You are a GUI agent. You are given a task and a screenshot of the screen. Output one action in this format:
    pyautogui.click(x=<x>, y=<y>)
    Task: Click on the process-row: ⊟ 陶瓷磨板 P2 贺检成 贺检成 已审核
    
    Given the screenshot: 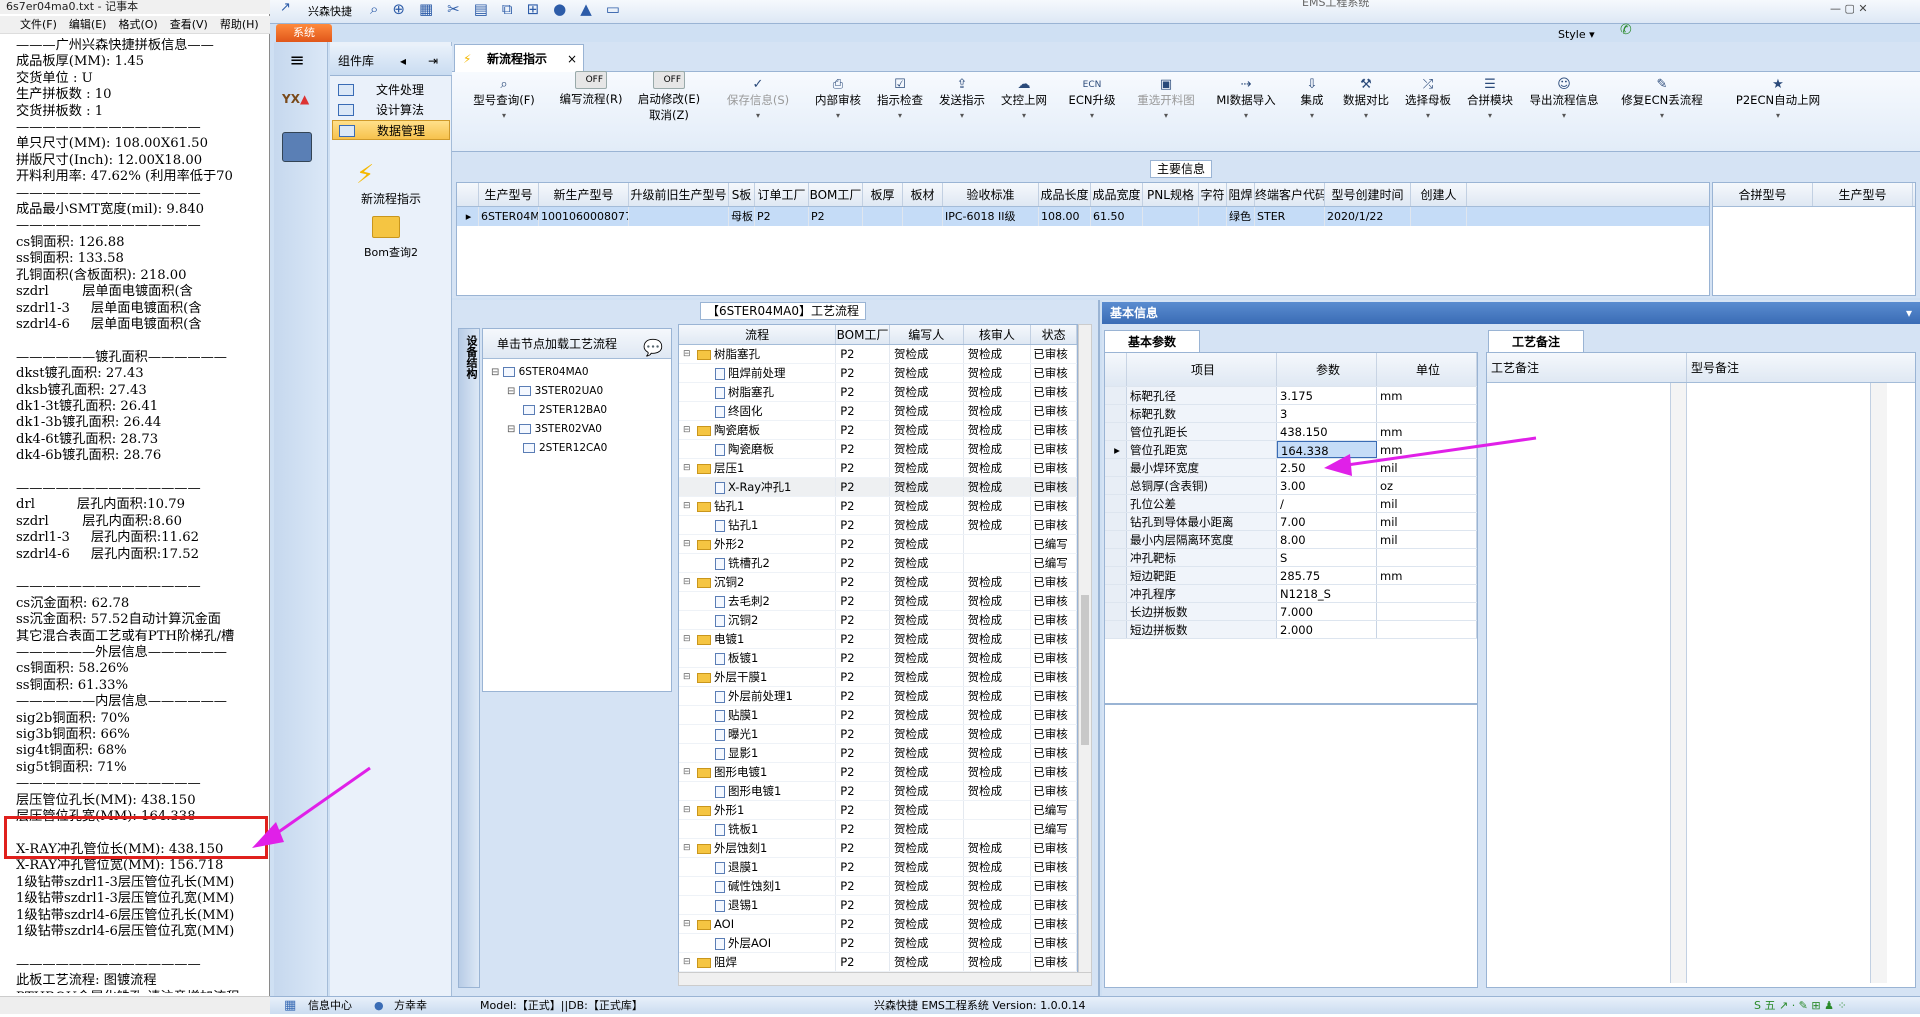 What is the action you would take?
    pyautogui.click(x=878, y=430)
    